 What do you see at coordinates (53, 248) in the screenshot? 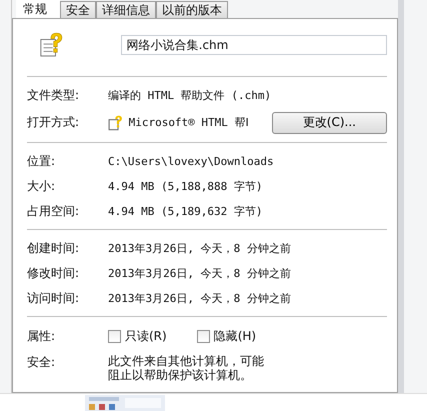
I see `field-label: 创建时间:` at bounding box center [53, 248].